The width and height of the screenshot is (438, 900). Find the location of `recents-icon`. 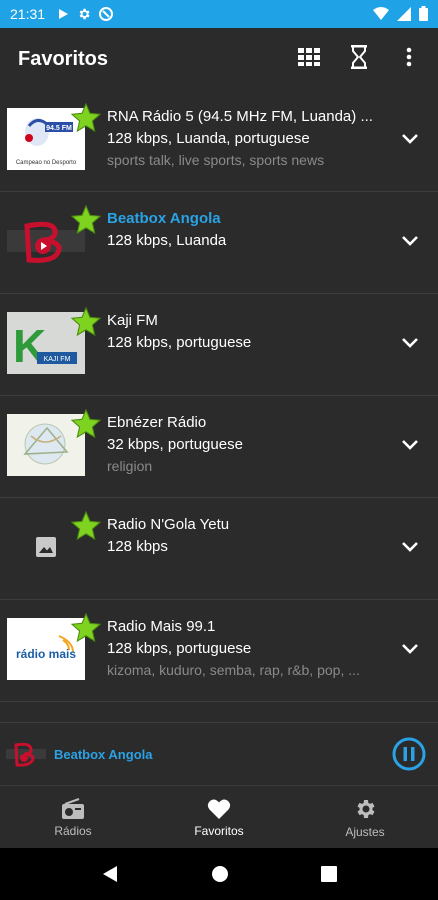

recents-icon is located at coordinates (329, 874).